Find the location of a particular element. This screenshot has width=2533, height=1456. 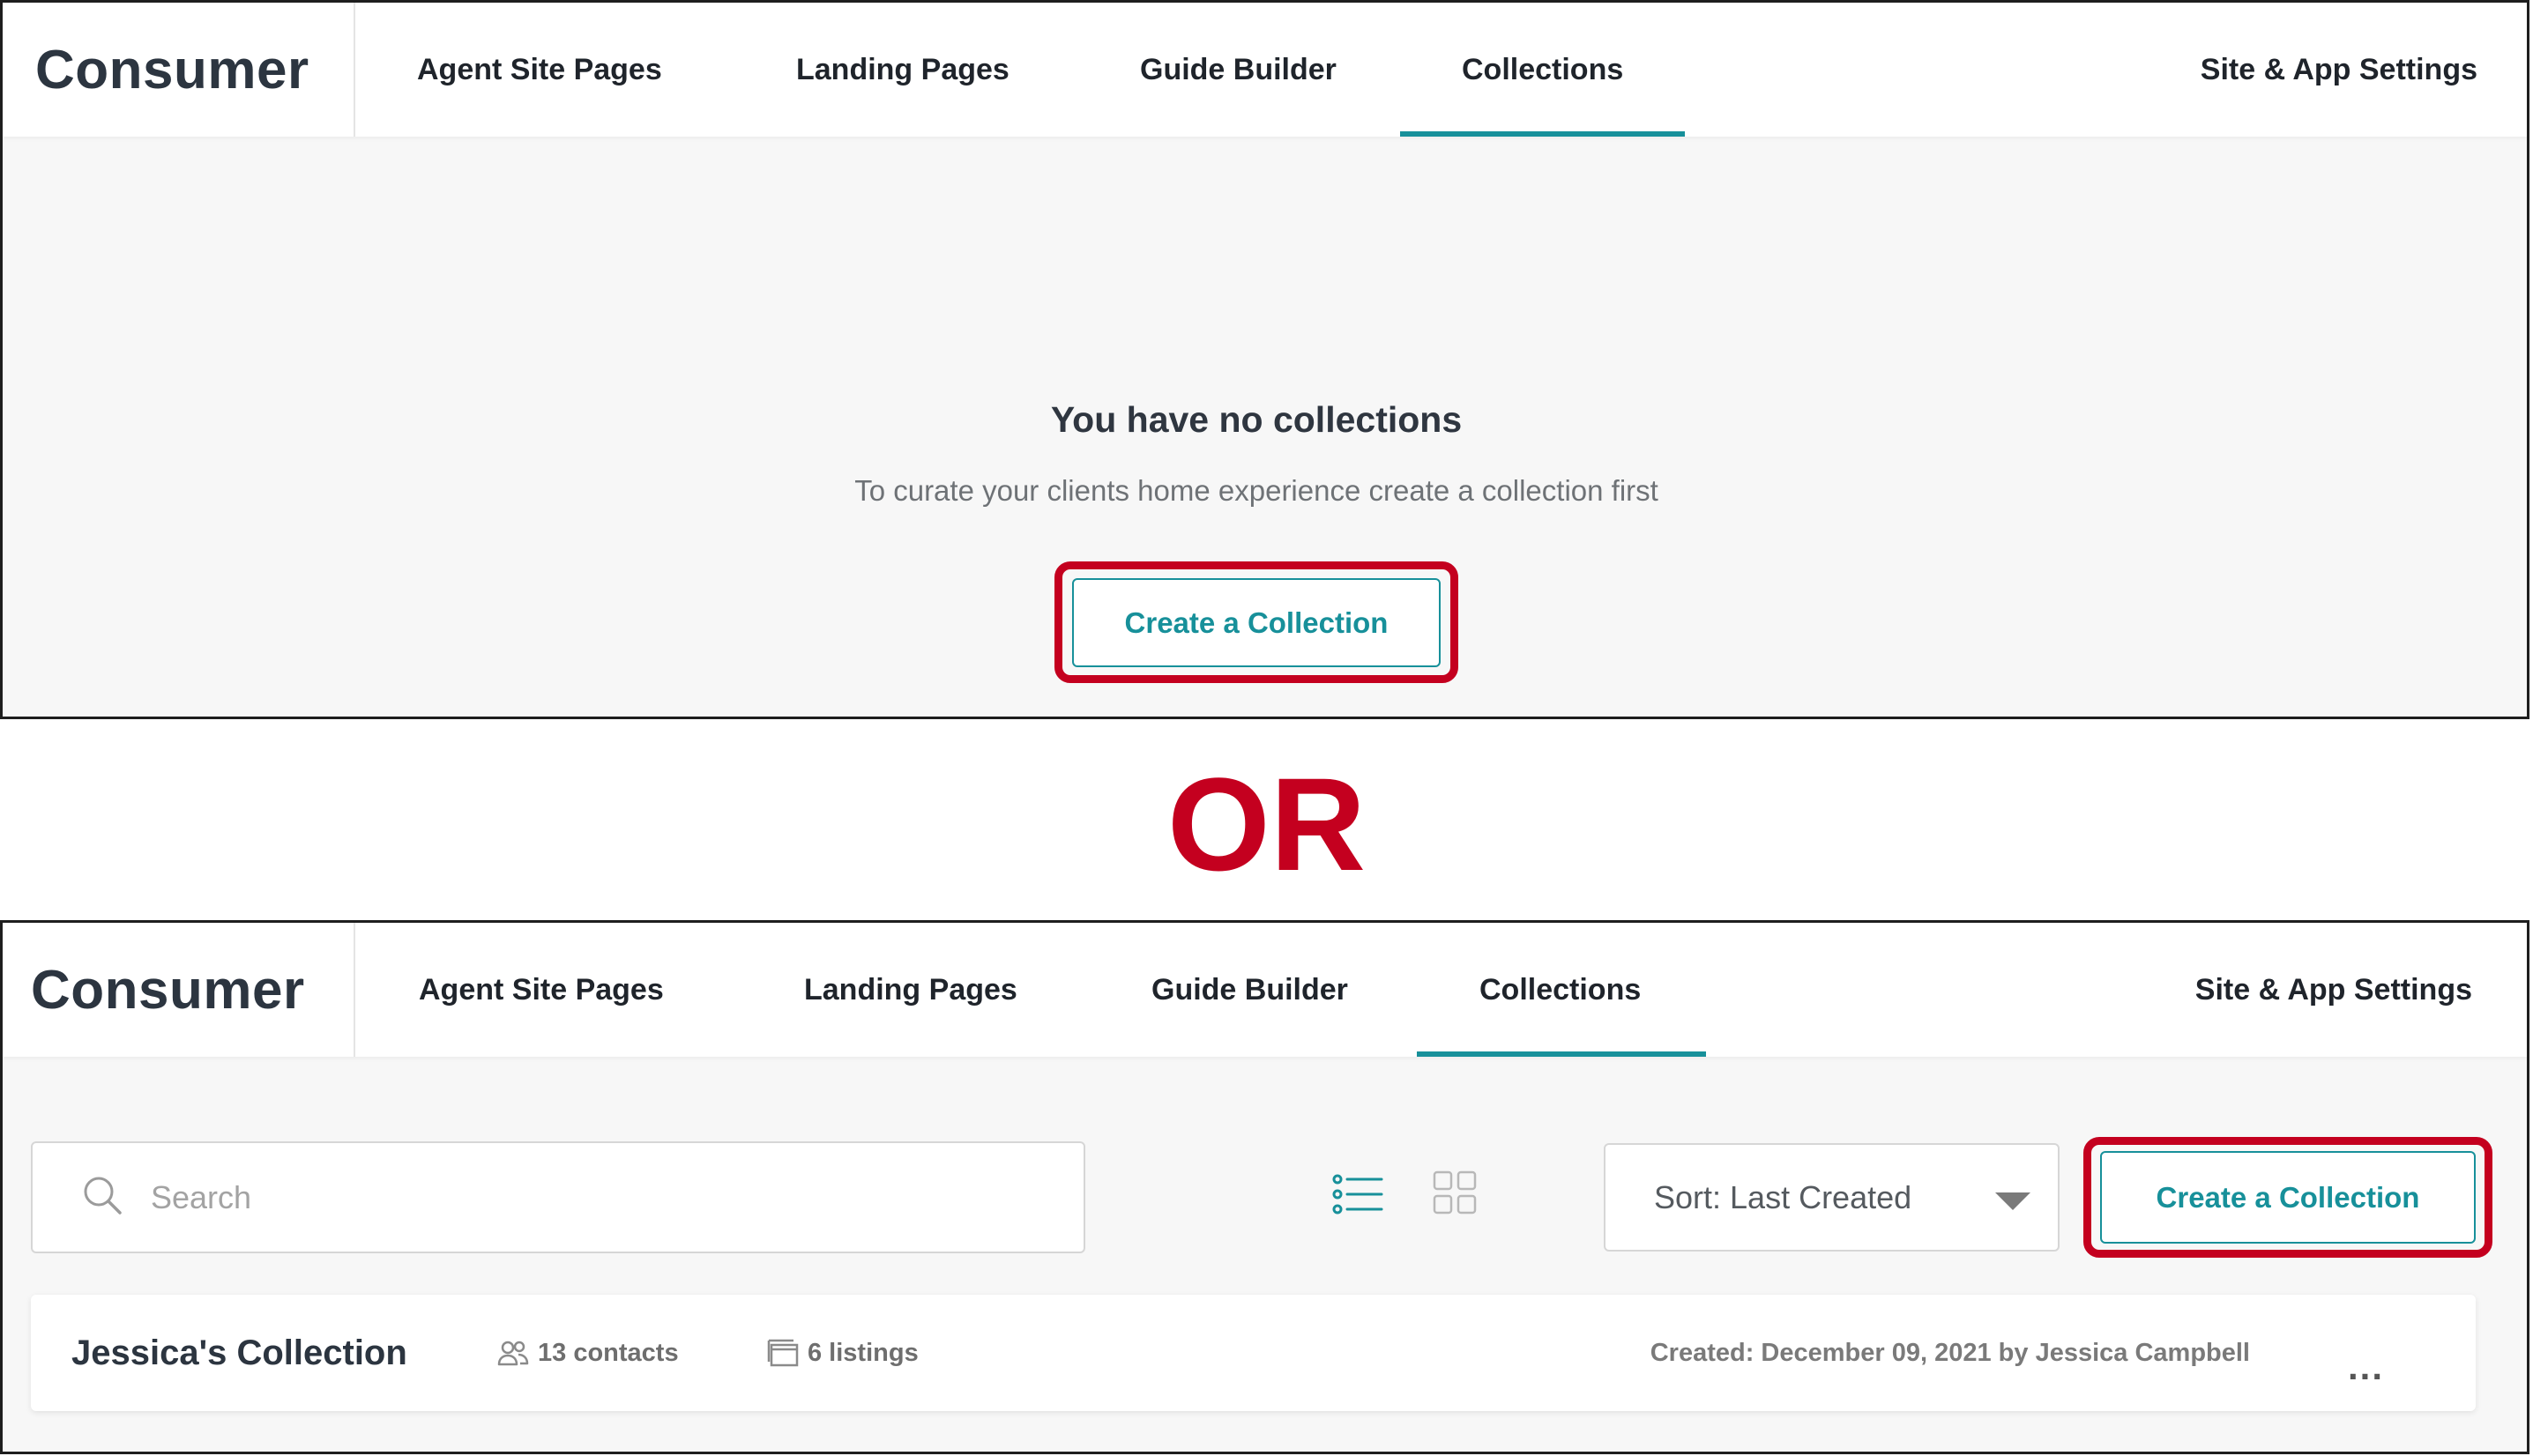

or-separator: OR is located at coordinates (1266, 824).